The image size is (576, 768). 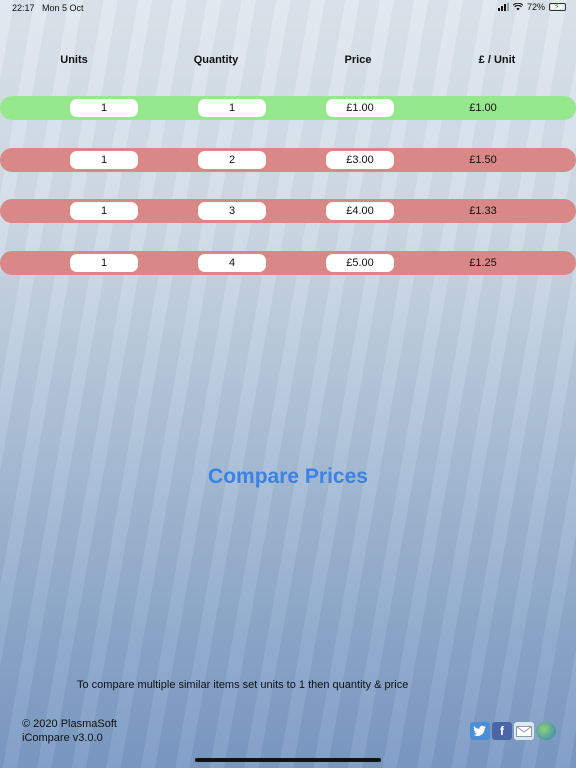 I want to click on status-time: 22:17 Mon 5 Oct, so click(x=48, y=8).